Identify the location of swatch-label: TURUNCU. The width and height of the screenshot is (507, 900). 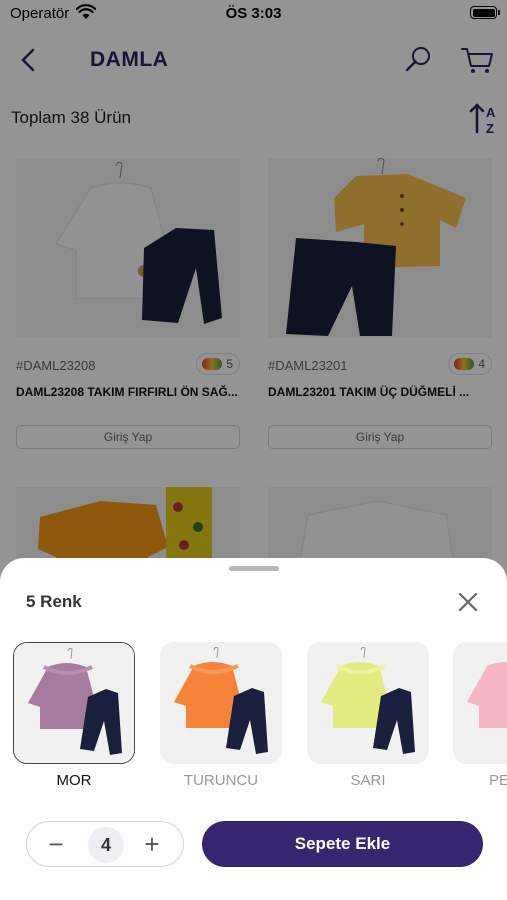
(221, 780).